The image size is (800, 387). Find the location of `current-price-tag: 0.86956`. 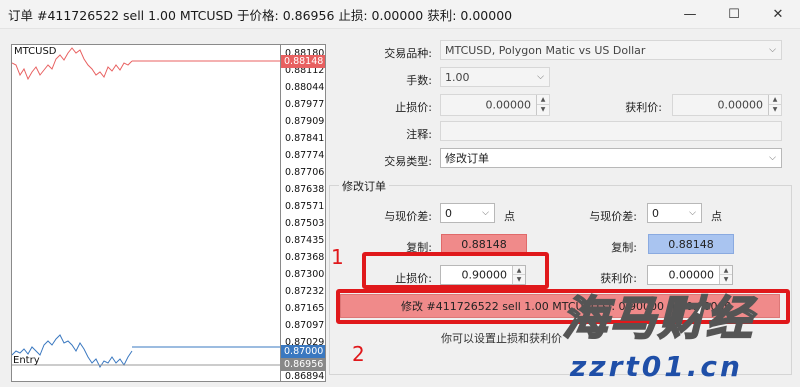

current-price-tag: 0.86956 is located at coordinates (303, 364).